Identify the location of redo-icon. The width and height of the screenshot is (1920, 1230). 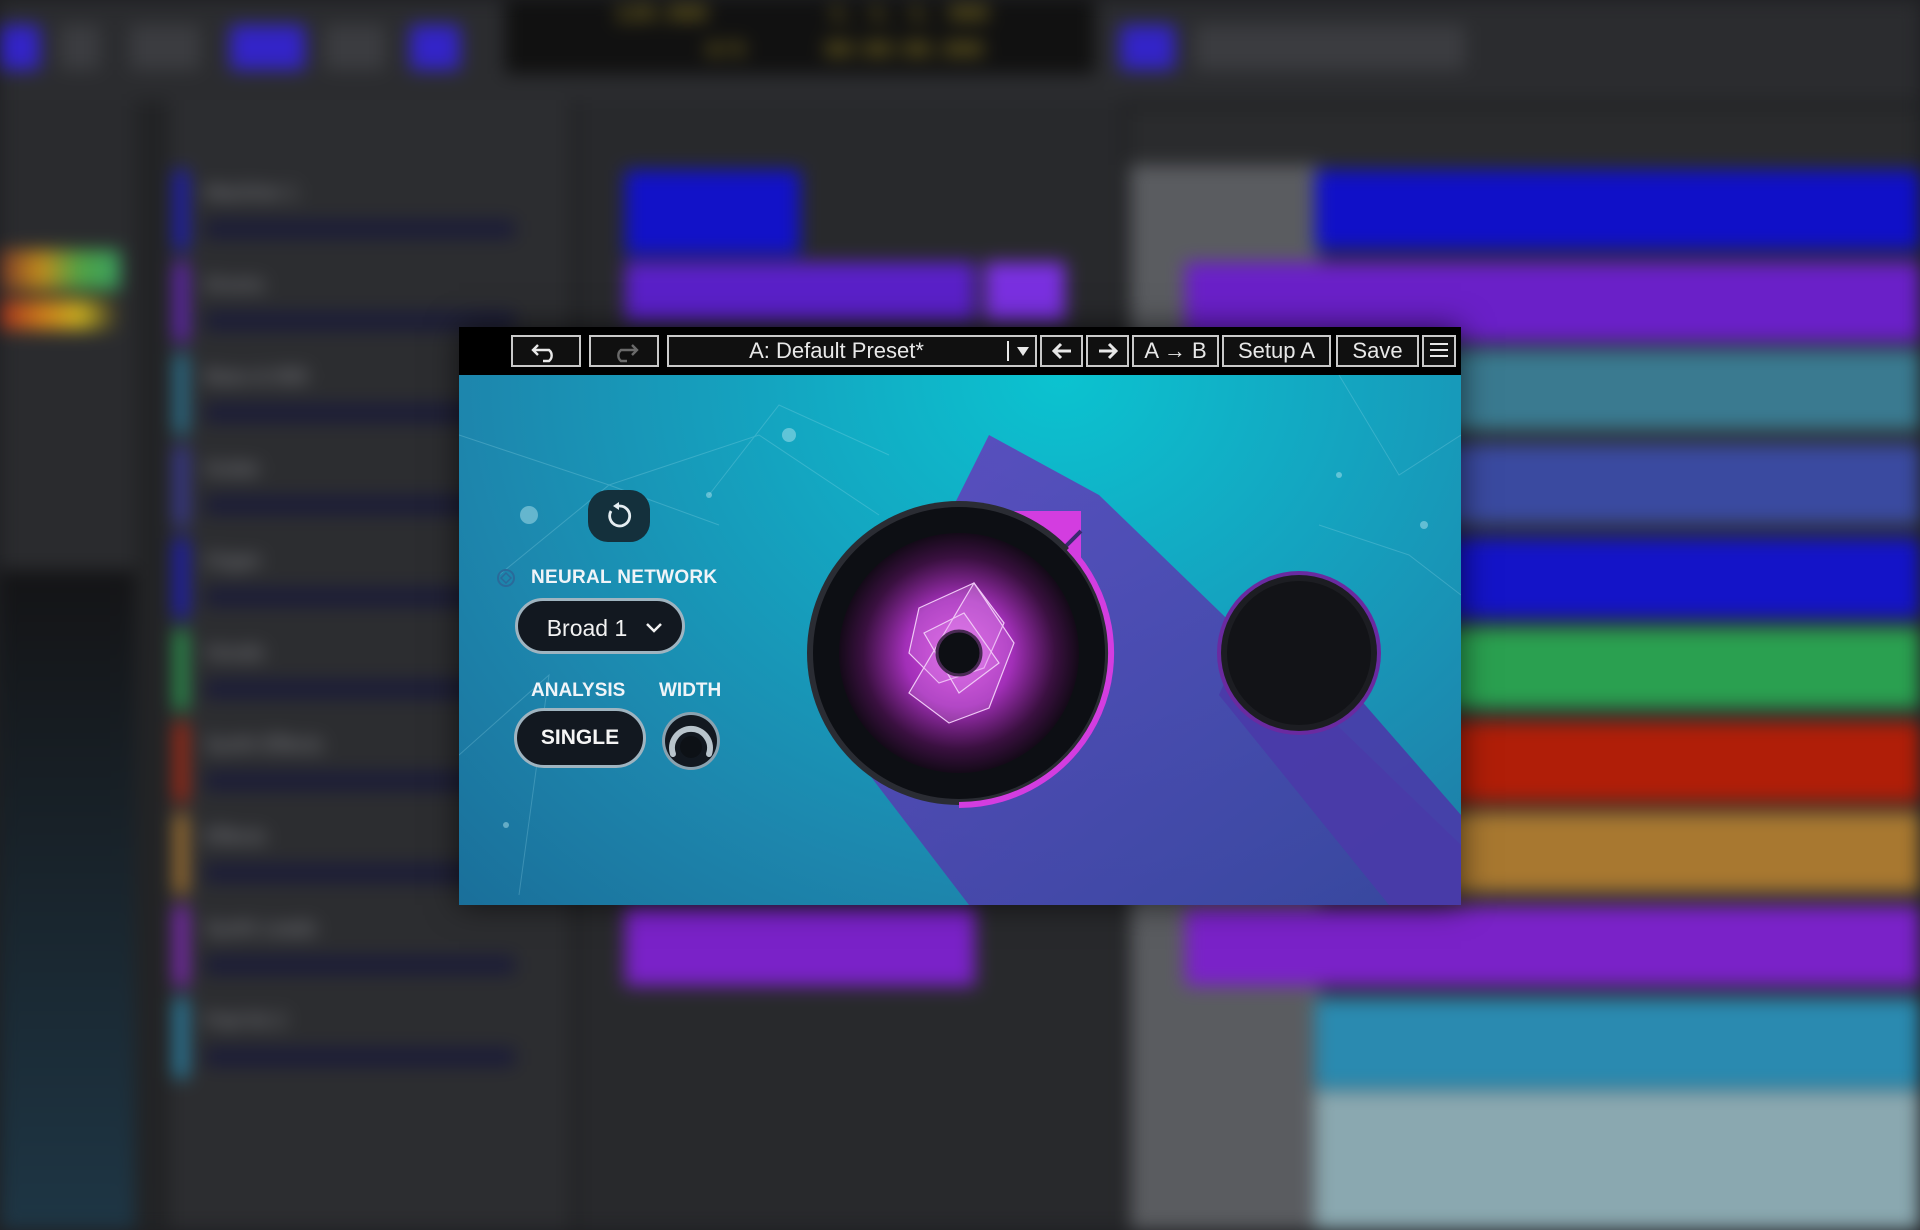
(628, 353).